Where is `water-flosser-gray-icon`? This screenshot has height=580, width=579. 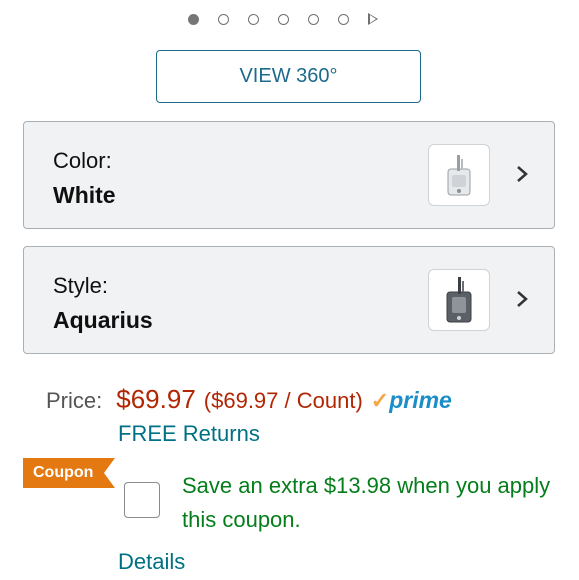 water-flosser-gray-icon is located at coordinates (459, 300).